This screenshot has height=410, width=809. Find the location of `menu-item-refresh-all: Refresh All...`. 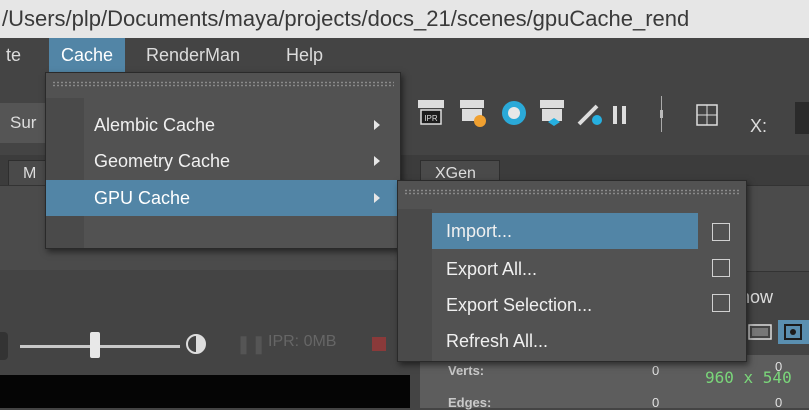

menu-item-refresh-all: Refresh All... is located at coordinates (565, 341).